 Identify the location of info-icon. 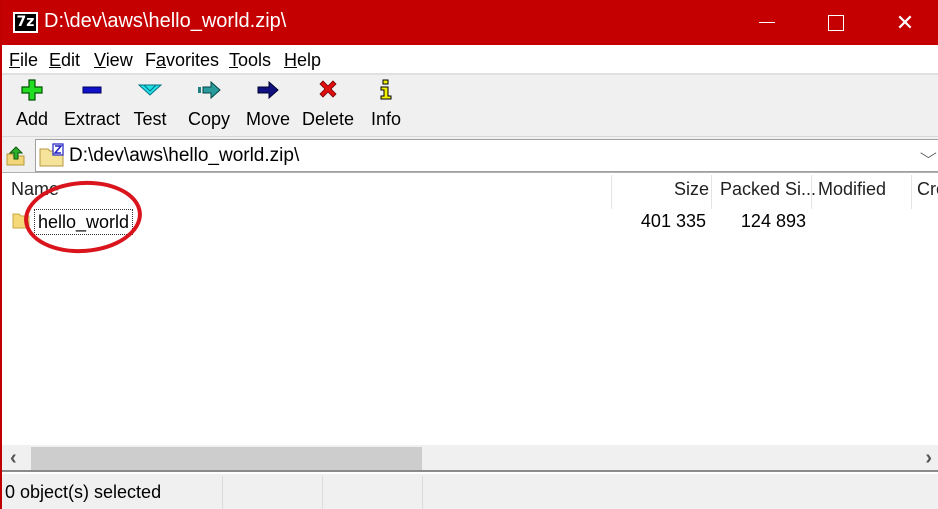
(386, 91).